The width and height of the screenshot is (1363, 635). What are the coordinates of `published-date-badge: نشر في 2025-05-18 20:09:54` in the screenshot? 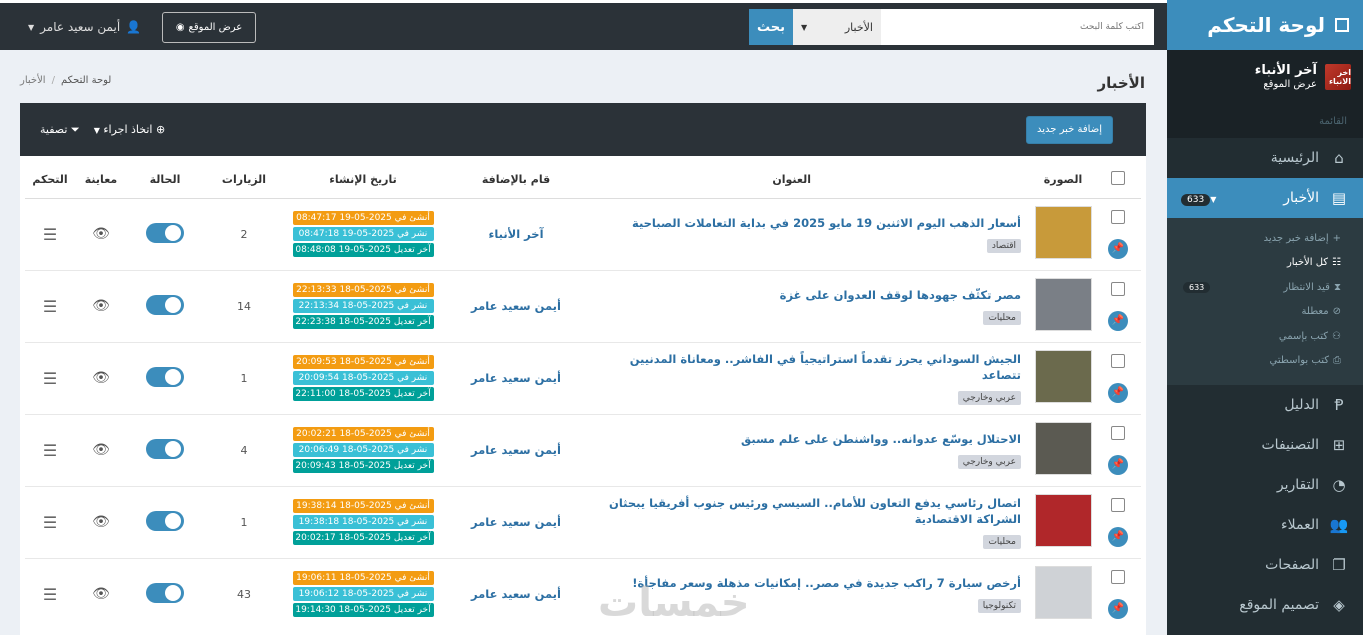 It's located at (363, 378).